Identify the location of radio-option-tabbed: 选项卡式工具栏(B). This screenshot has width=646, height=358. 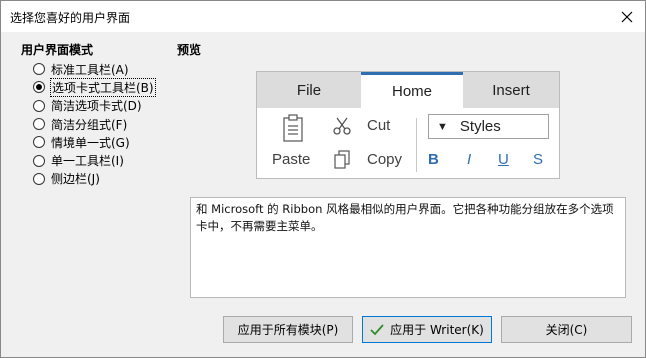
(94, 87).